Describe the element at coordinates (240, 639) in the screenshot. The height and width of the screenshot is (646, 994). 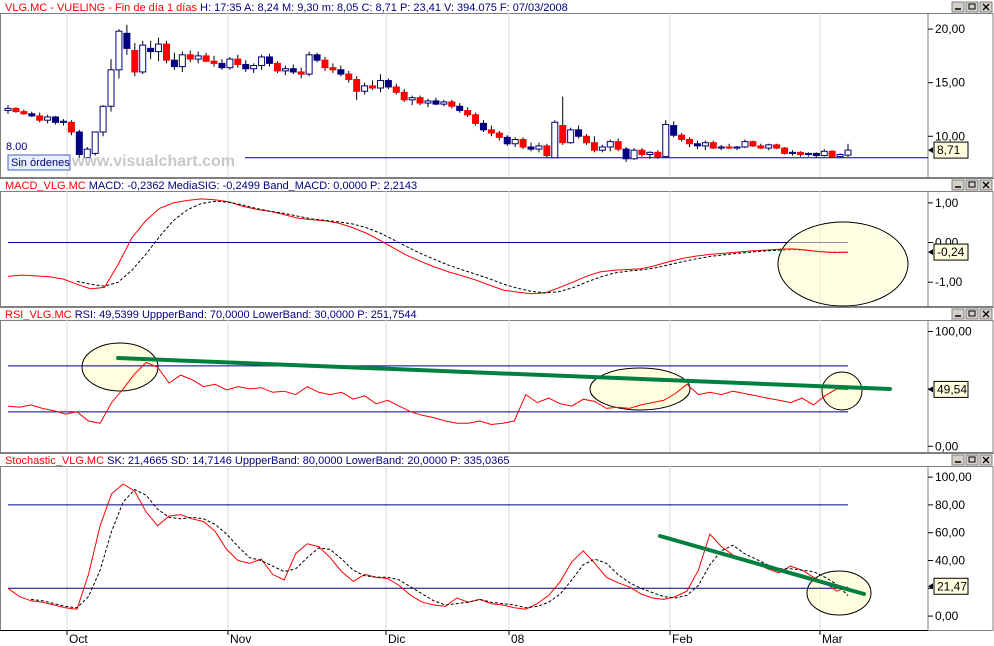
I see `x-tick-label: Nov` at that location.